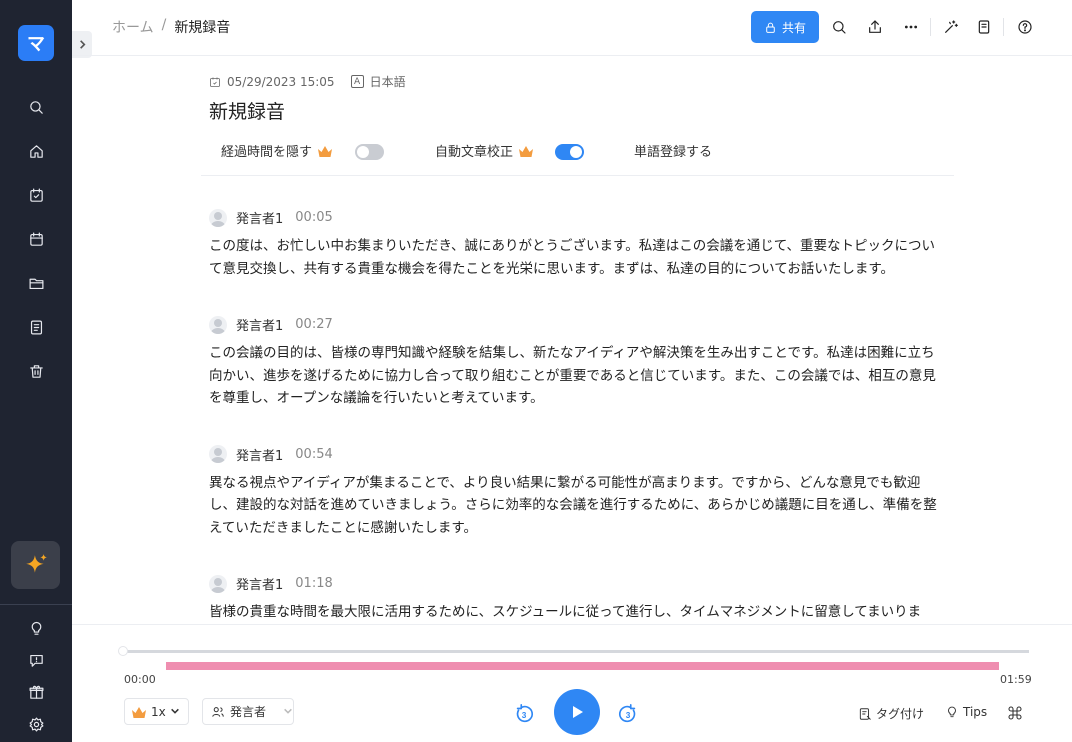  Describe the element at coordinates (171, 27) in the screenshot. I see `breadcrumb: ホーム / 新規録音` at that location.